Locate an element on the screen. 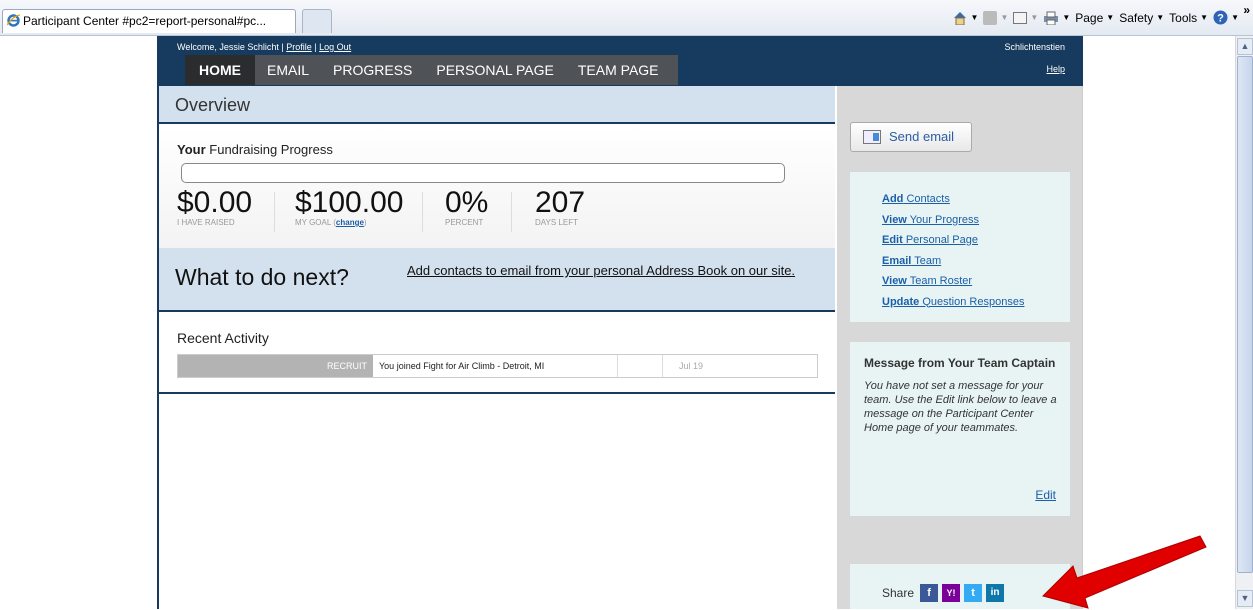  send-email-button: Send email is located at coordinates (911, 137).